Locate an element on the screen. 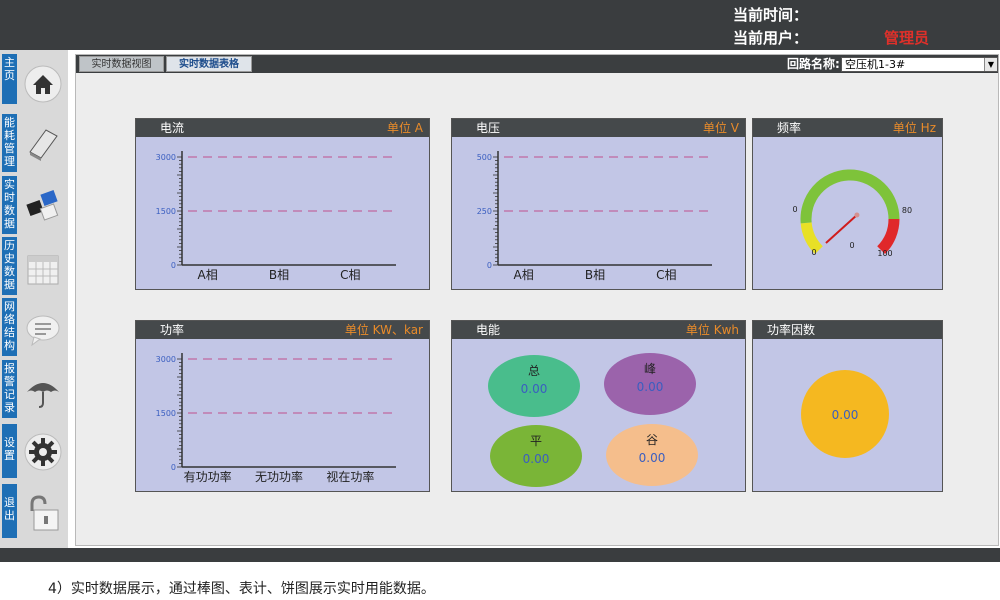  gauge-value-label: 0 is located at coordinates (851, 245).